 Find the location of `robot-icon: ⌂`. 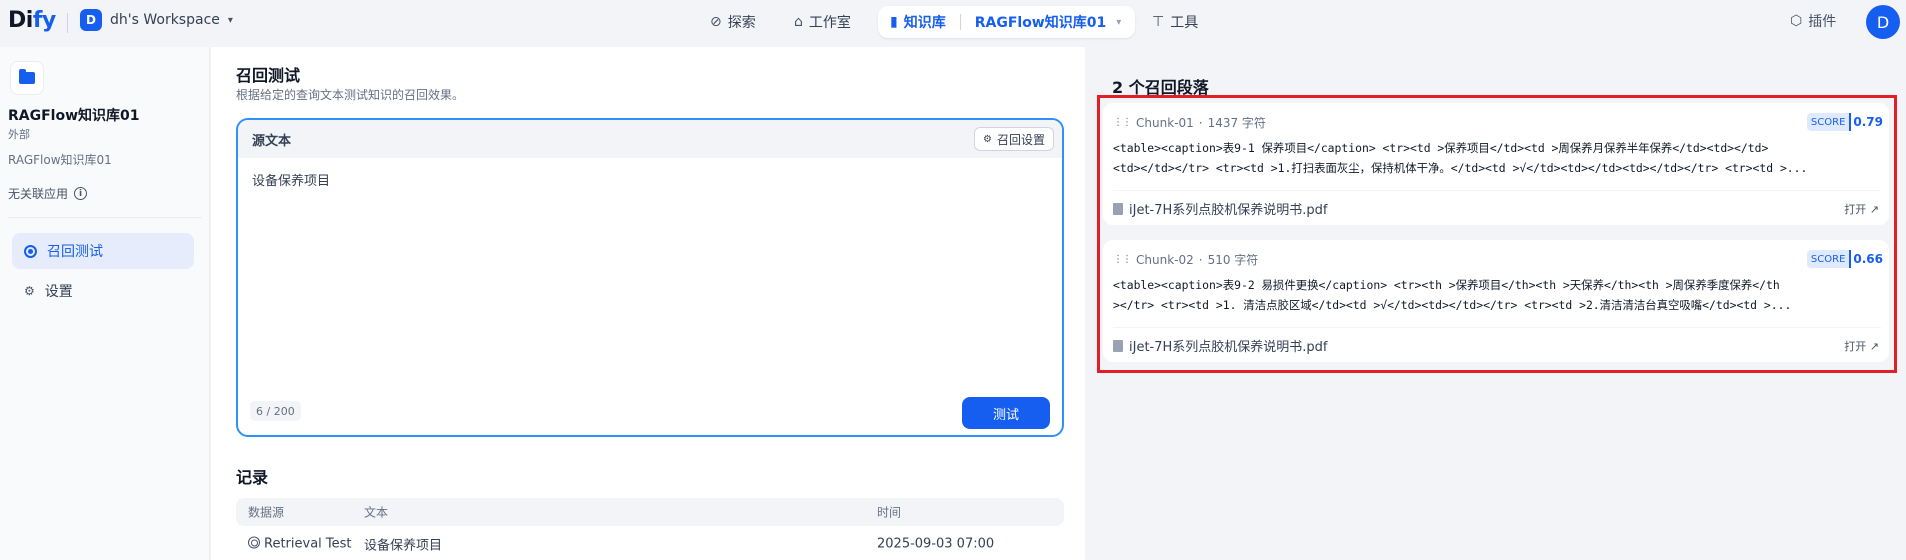

robot-icon: ⌂ is located at coordinates (798, 22).